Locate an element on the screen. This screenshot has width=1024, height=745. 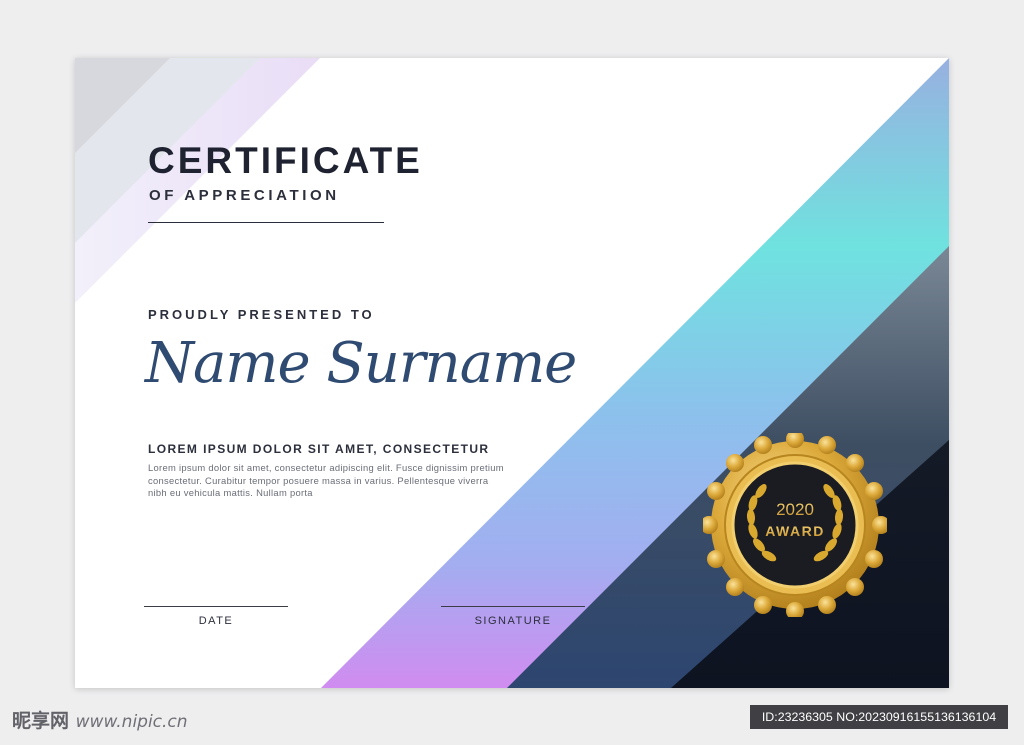
signature-label: SIGNATURE is located at coordinates (513, 621).